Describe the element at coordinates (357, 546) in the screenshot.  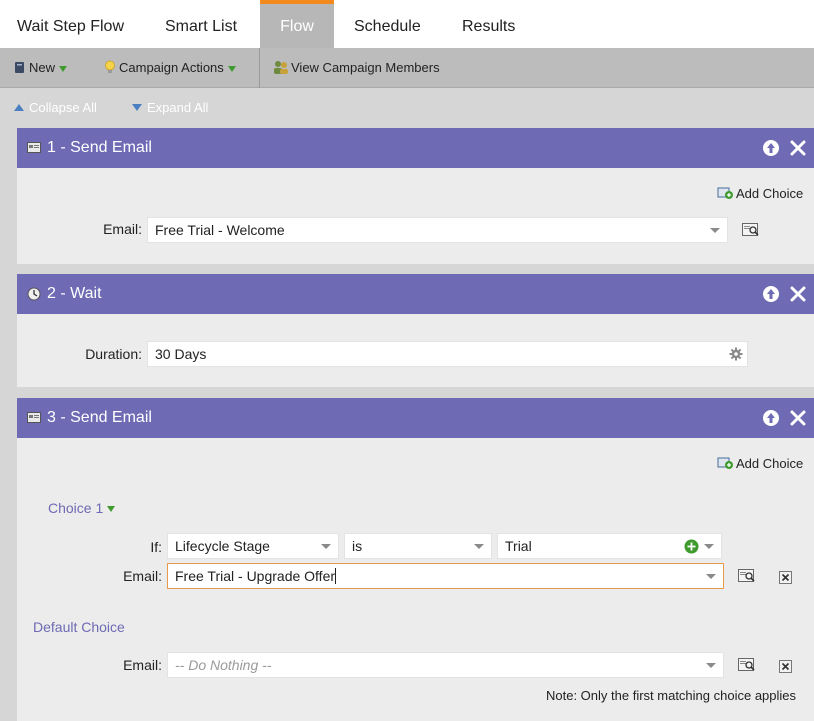
I see `condition-operator-value: is` at that location.